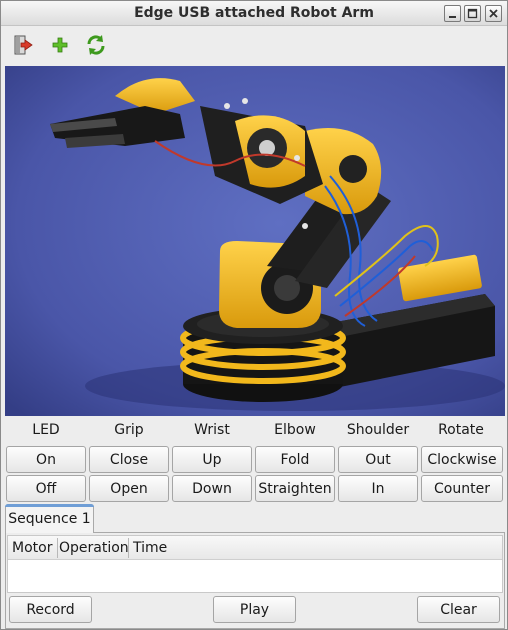 The image size is (508, 630). I want to click on shoulder-out-button: Out, so click(378, 459).